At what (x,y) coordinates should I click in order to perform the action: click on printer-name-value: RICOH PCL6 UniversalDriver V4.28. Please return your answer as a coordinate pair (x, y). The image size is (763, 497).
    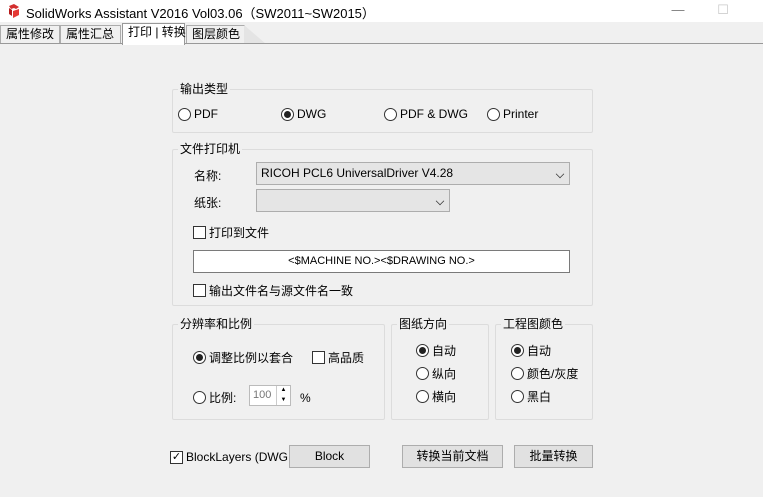
    Looking at the image, I should click on (357, 173).